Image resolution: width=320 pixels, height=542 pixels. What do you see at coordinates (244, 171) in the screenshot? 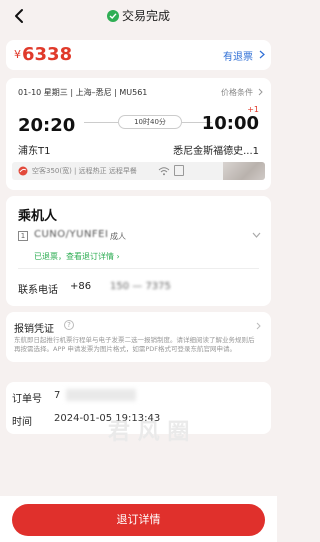
I see `aircraft-image` at bounding box center [244, 171].